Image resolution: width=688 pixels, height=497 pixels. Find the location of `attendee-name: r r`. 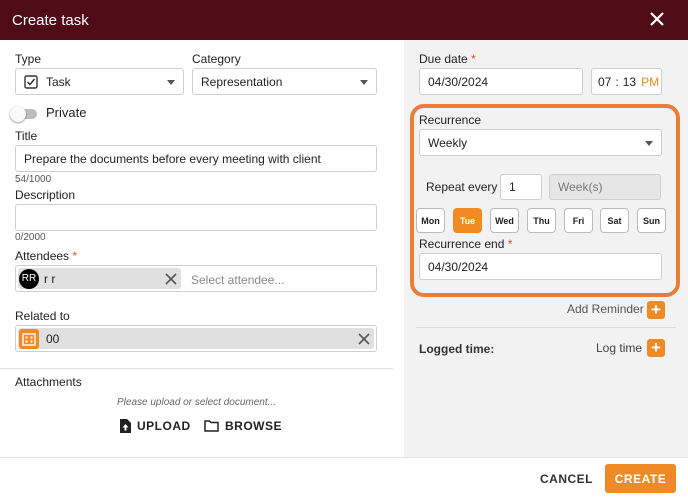

attendee-name: r r is located at coordinates (50, 278).